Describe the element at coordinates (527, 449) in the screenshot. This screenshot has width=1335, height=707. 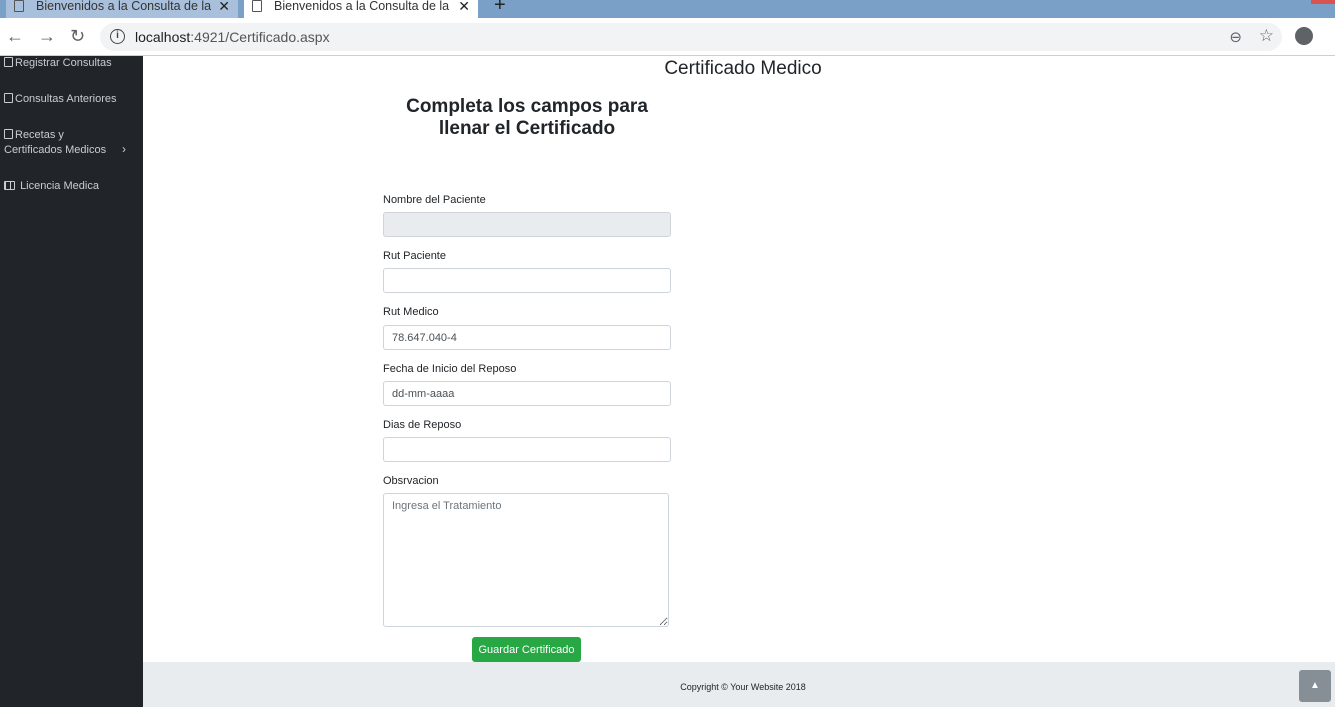
I see `dias-reposo-field` at that location.